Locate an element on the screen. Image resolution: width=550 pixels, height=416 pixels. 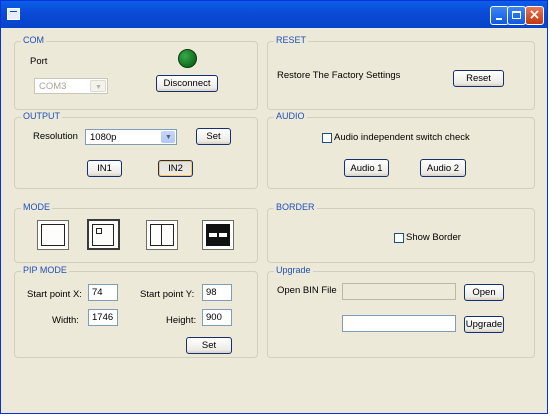
app-icon is located at coordinates (13, 14).